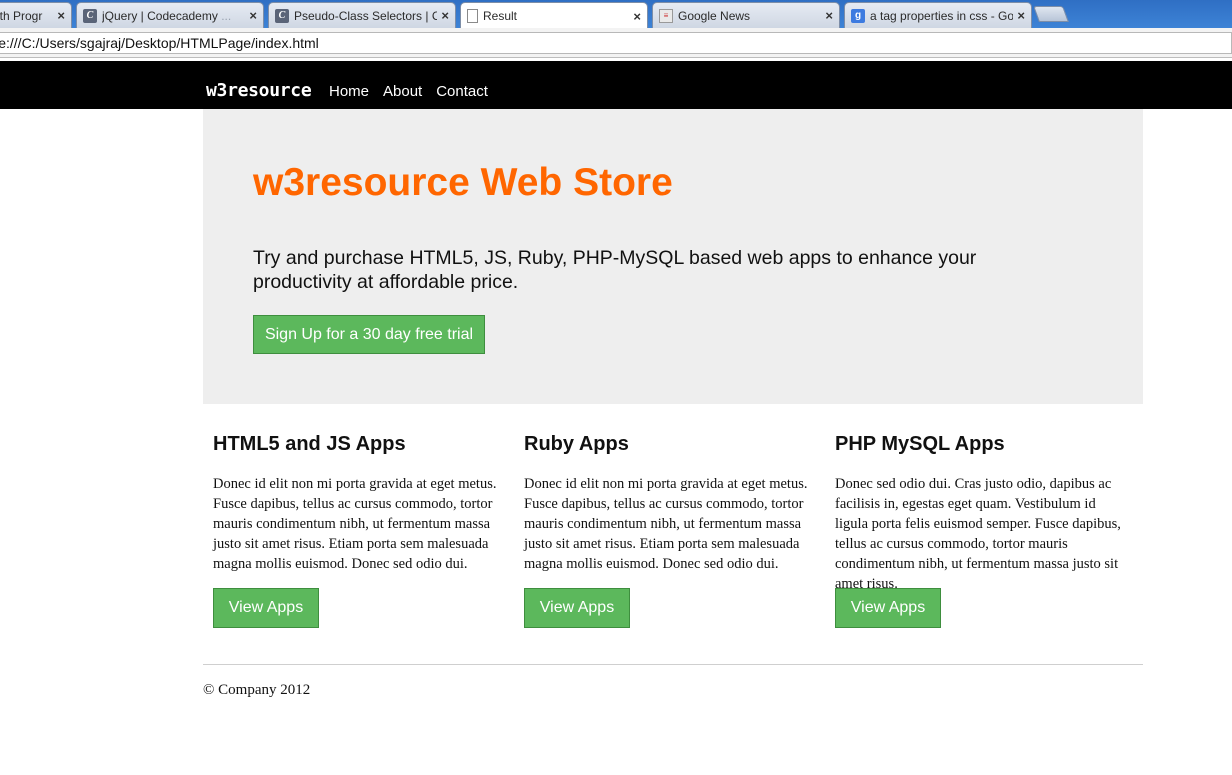  I want to click on browser-tab: g a tag properties in css - Go ×, so click(938, 15).